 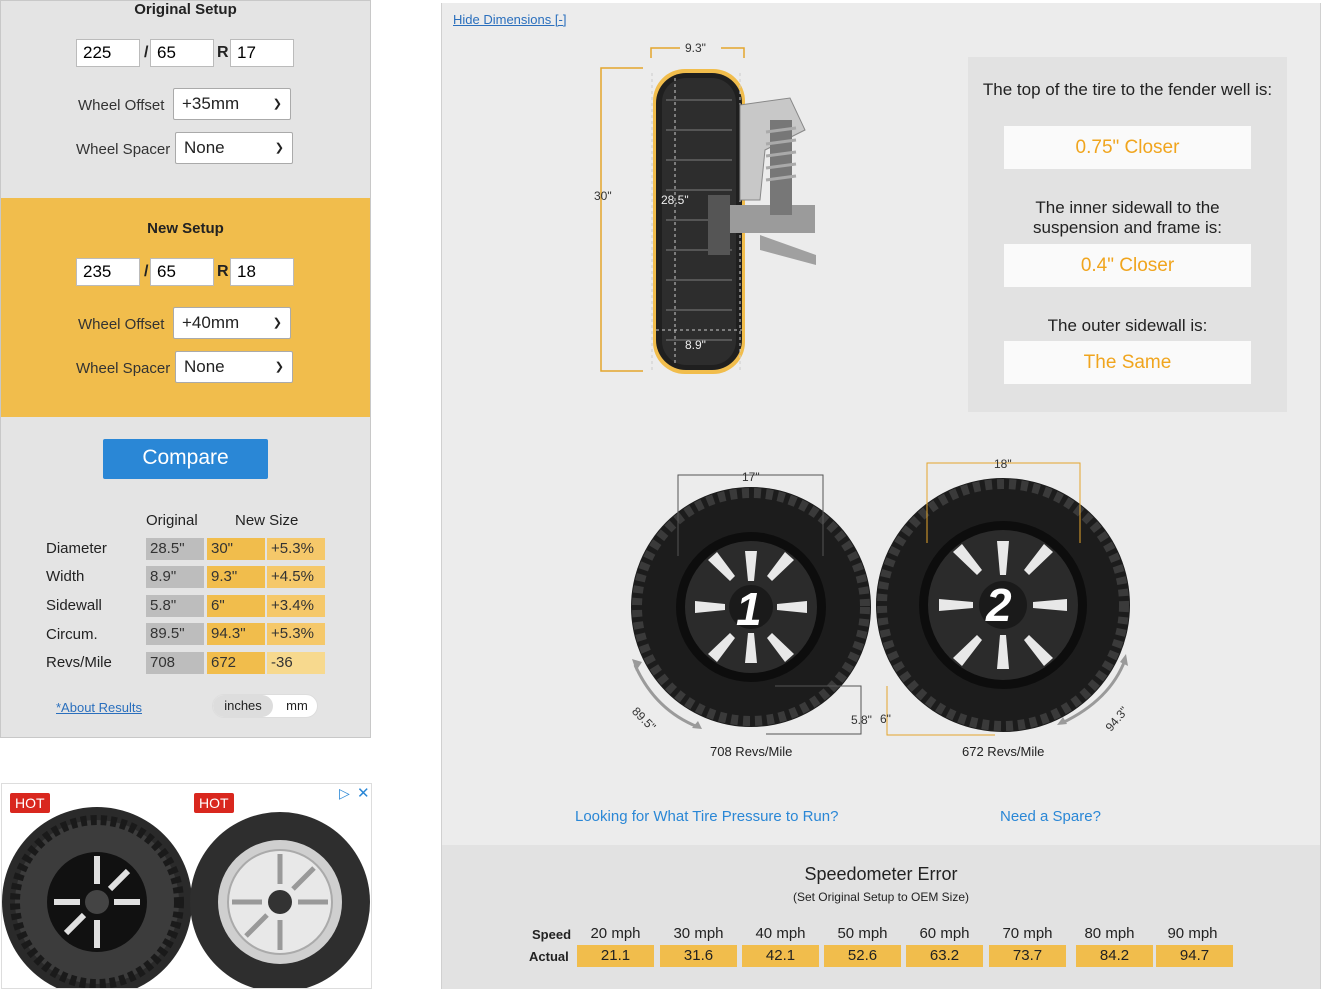 What do you see at coordinates (243, 706) in the screenshot?
I see `unit-inches-option: inches` at bounding box center [243, 706].